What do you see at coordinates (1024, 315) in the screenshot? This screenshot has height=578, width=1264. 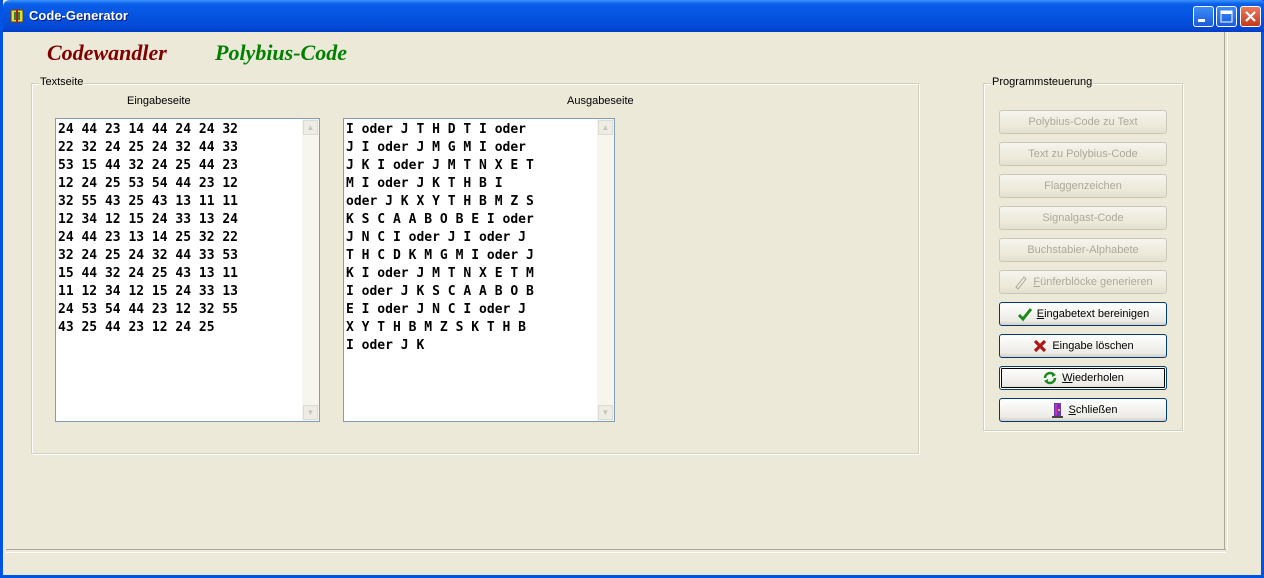 I see `checkmark-icon` at bounding box center [1024, 315].